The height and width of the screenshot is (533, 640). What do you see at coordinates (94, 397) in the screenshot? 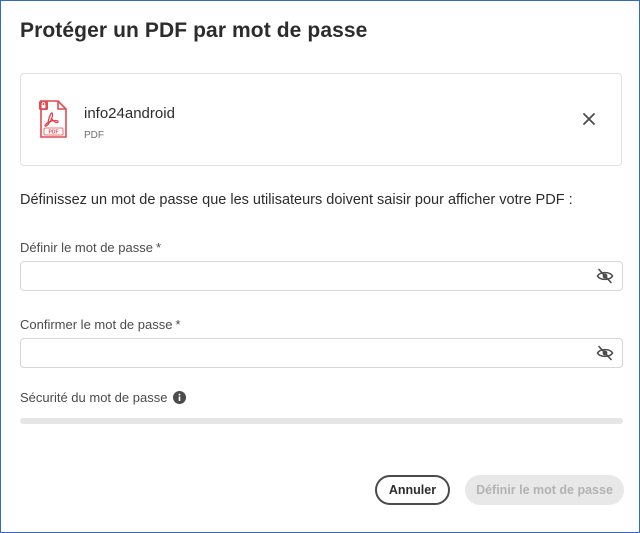
I see `password-strength-label: Sécurité du mot de passe` at bounding box center [94, 397].